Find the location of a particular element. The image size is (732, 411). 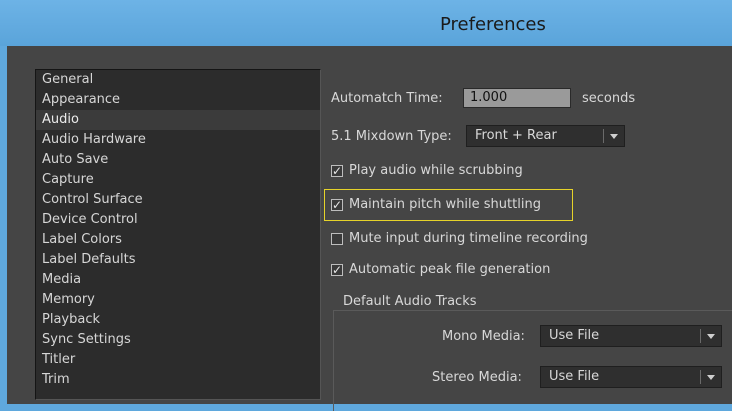

option-label: Play audio while scrubbing is located at coordinates (436, 170).